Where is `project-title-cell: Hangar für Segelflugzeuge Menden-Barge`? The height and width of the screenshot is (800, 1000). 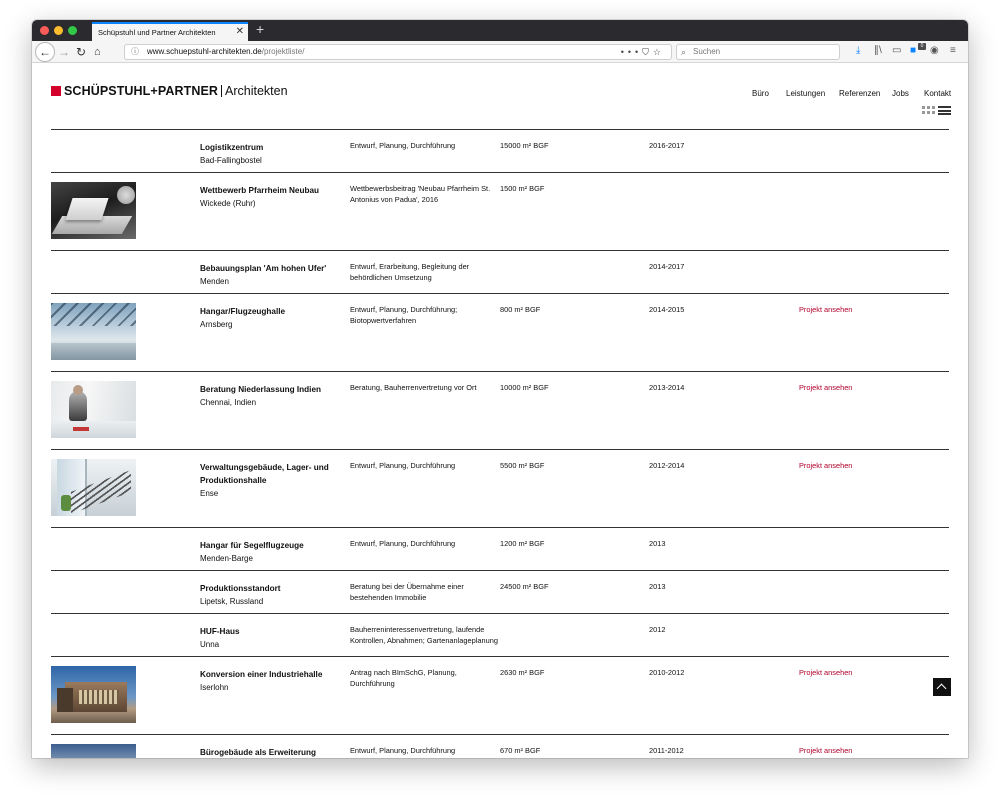
project-title-cell: Hangar für Segelflugzeuge Menden-Barge is located at coordinates (270, 552).